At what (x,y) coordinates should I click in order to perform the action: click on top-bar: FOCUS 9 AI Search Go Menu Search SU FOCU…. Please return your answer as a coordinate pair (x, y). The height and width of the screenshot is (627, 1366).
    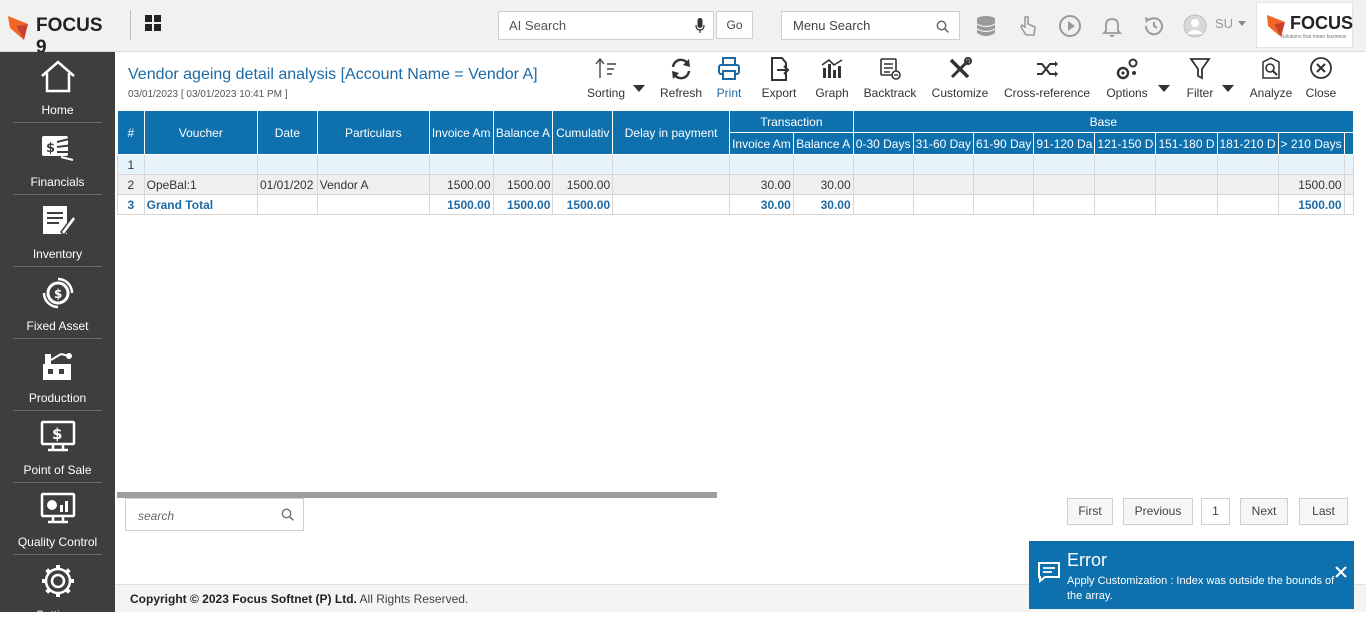
    Looking at the image, I should click on (683, 29).